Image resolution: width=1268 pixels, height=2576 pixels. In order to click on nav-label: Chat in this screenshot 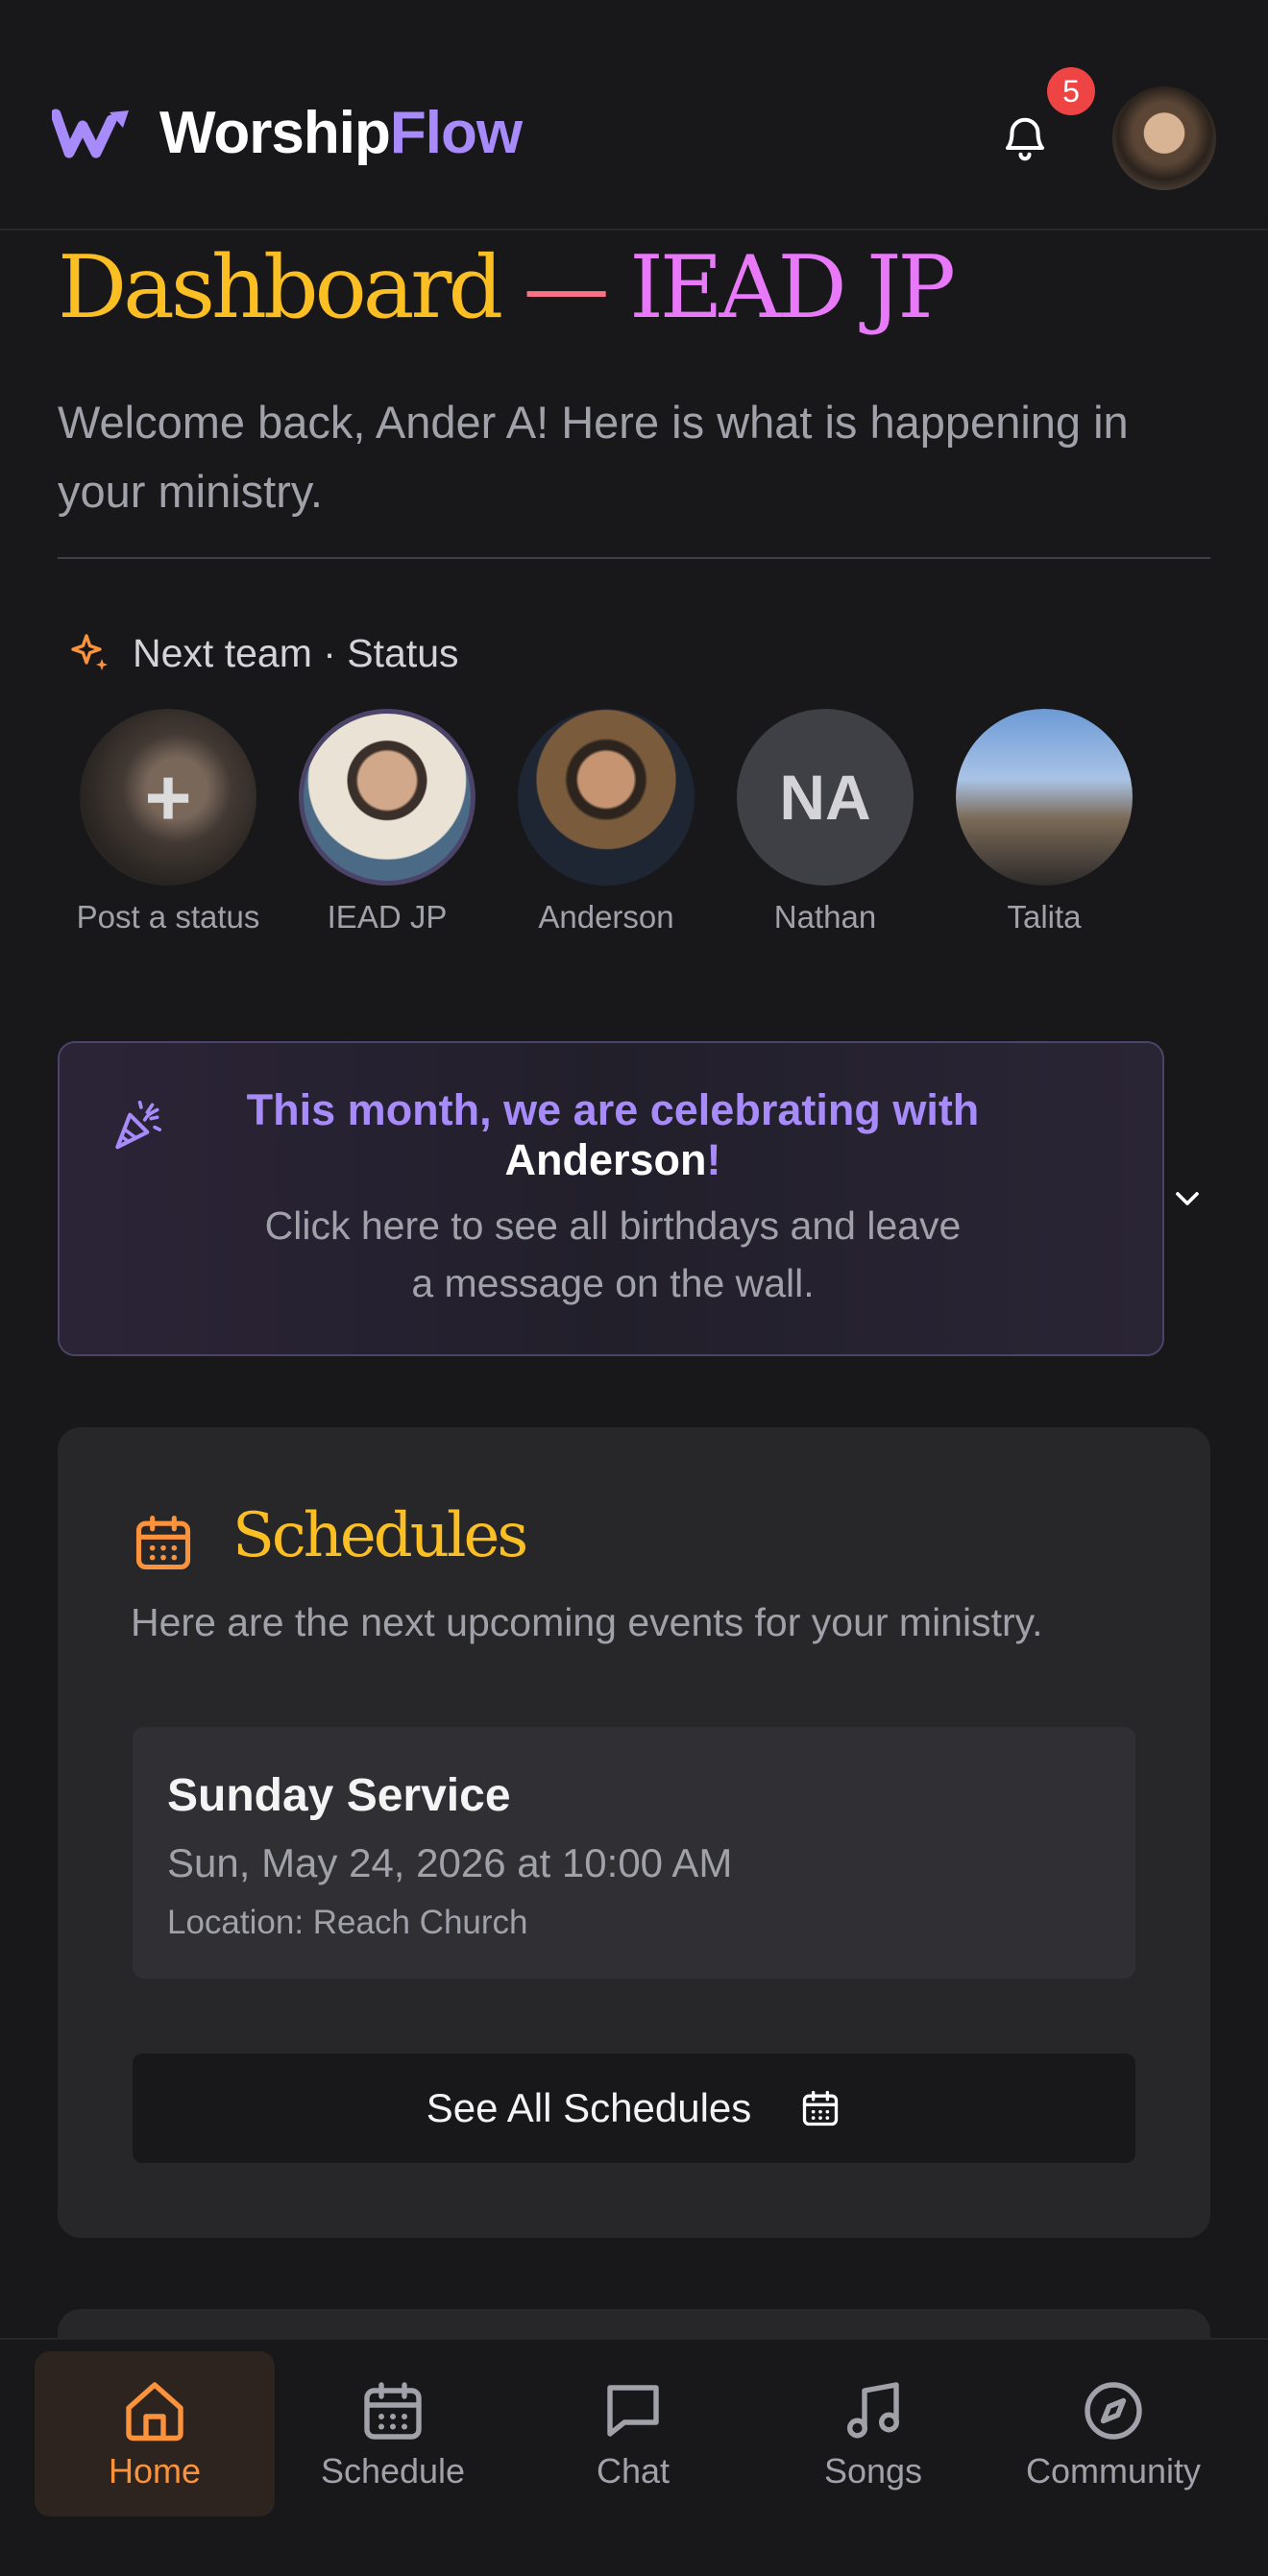, I will do `click(633, 2471)`.